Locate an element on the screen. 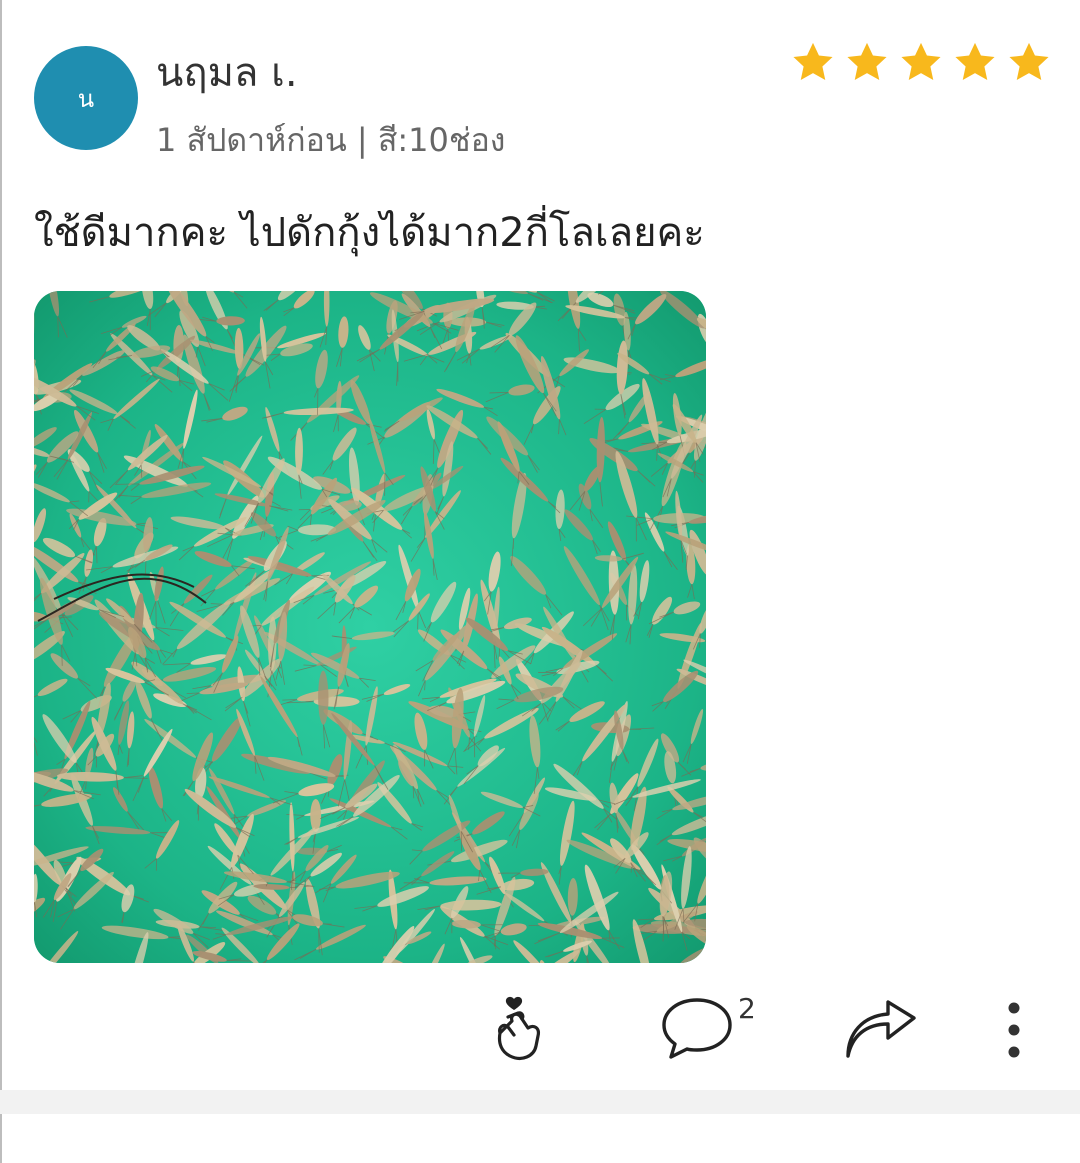  rating-stars is located at coordinates (921, 63).